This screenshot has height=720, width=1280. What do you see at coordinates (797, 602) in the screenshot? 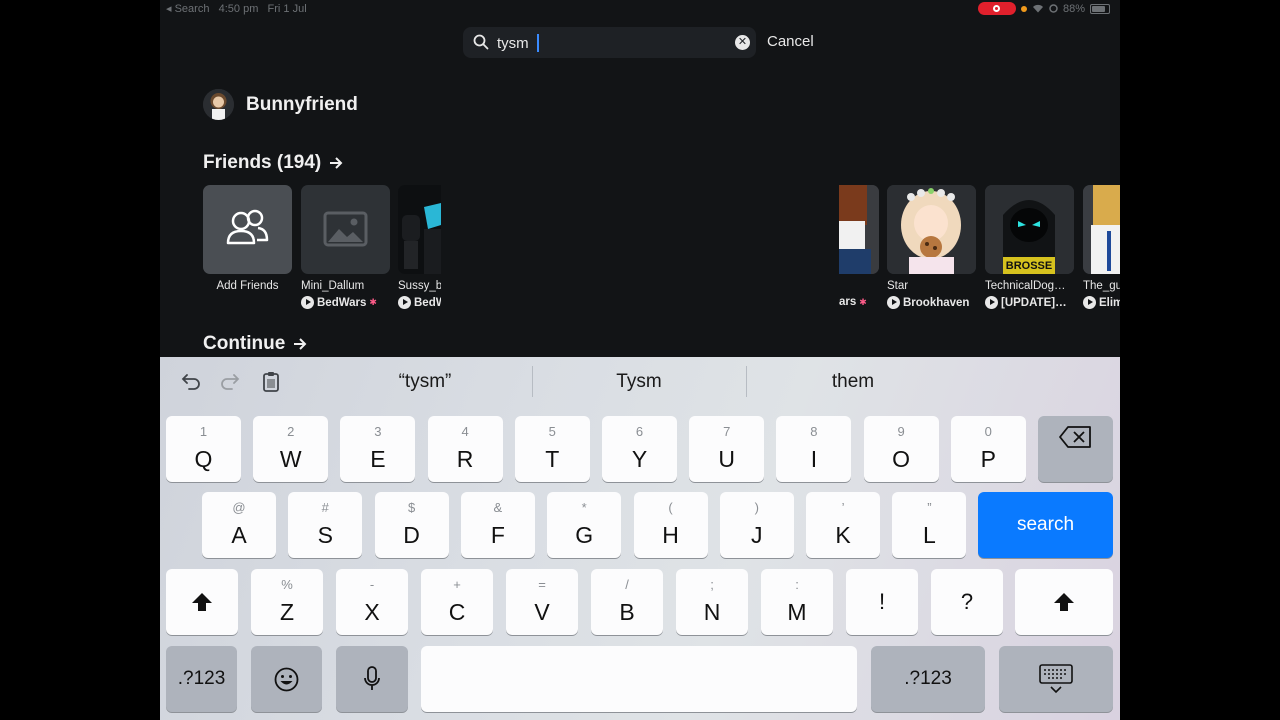
I see `key-m: :M` at bounding box center [797, 602].